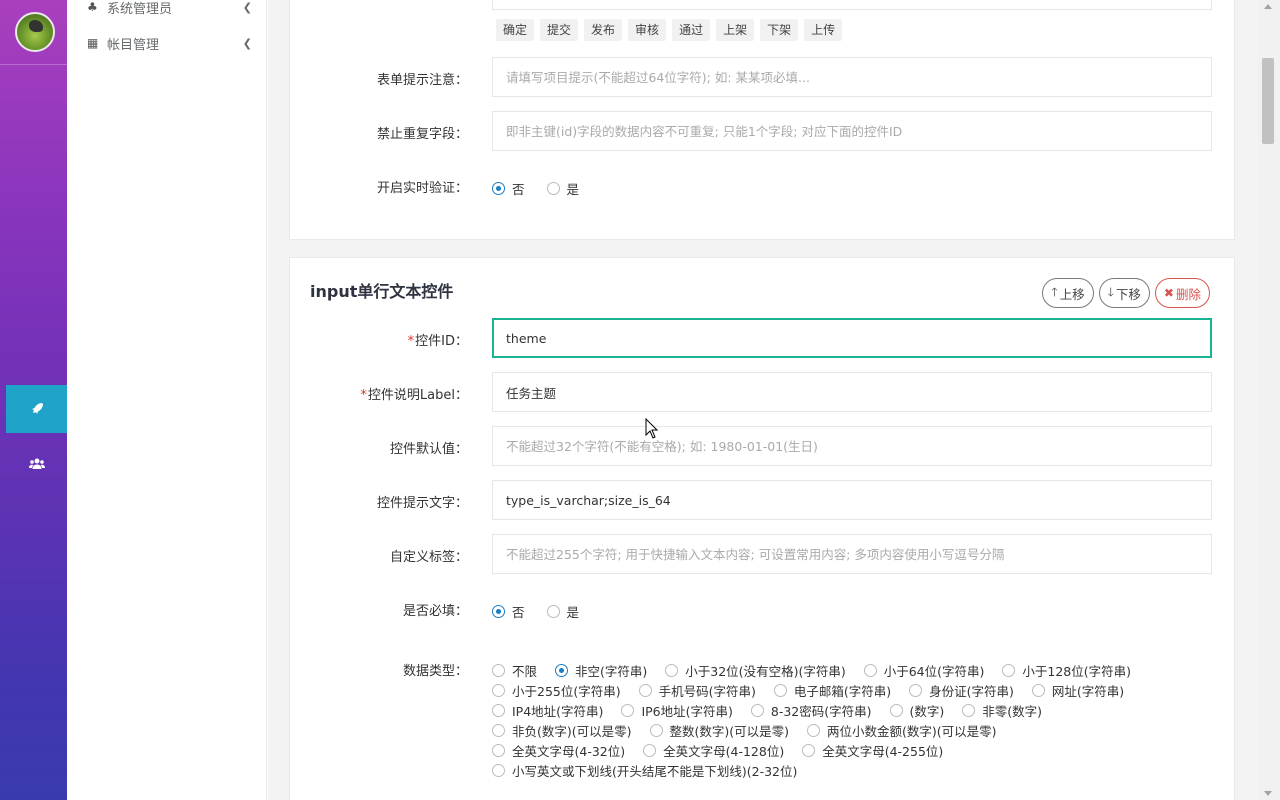  I want to click on rail-divider, so click(33, 64).